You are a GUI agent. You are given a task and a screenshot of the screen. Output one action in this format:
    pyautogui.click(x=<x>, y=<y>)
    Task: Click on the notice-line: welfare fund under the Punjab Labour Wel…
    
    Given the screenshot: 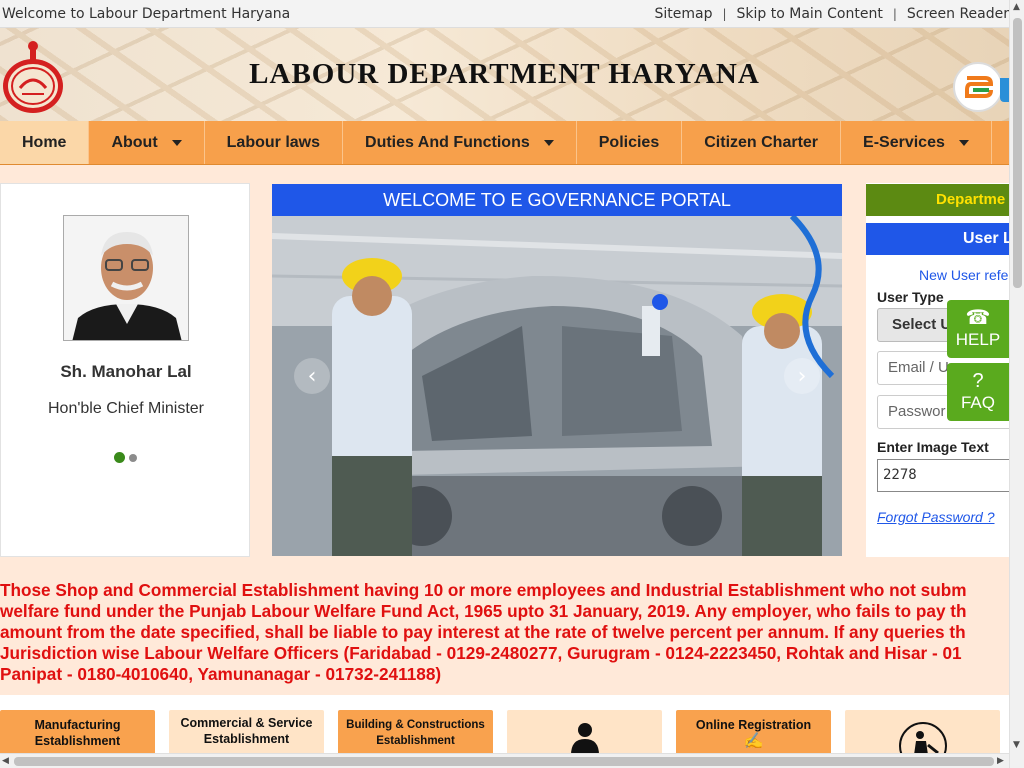 What is the action you would take?
    pyautogui.click(x=483, y=611)
    